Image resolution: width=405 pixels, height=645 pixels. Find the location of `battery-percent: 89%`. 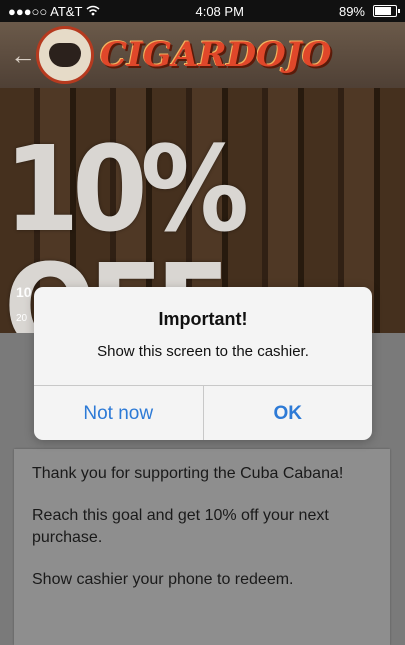

battery-percent: 89% is located at coordinates (351, 11).